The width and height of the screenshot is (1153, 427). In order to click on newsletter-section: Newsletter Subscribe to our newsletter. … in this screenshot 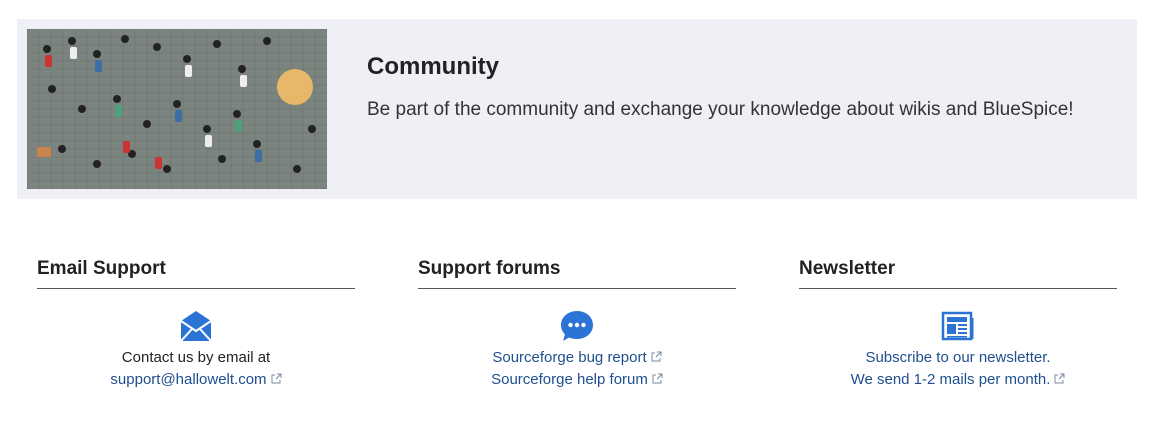, I will do `click(958, 324)`.